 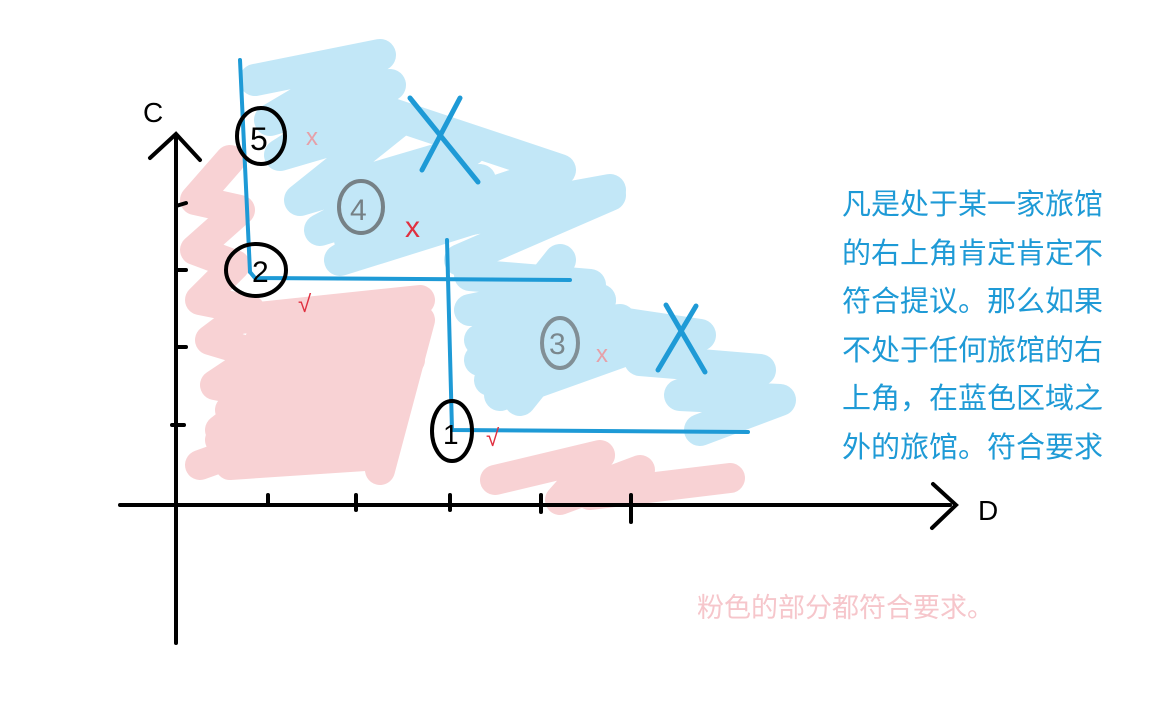 I want to click on point-label: 4, so click(x=358, y=210).